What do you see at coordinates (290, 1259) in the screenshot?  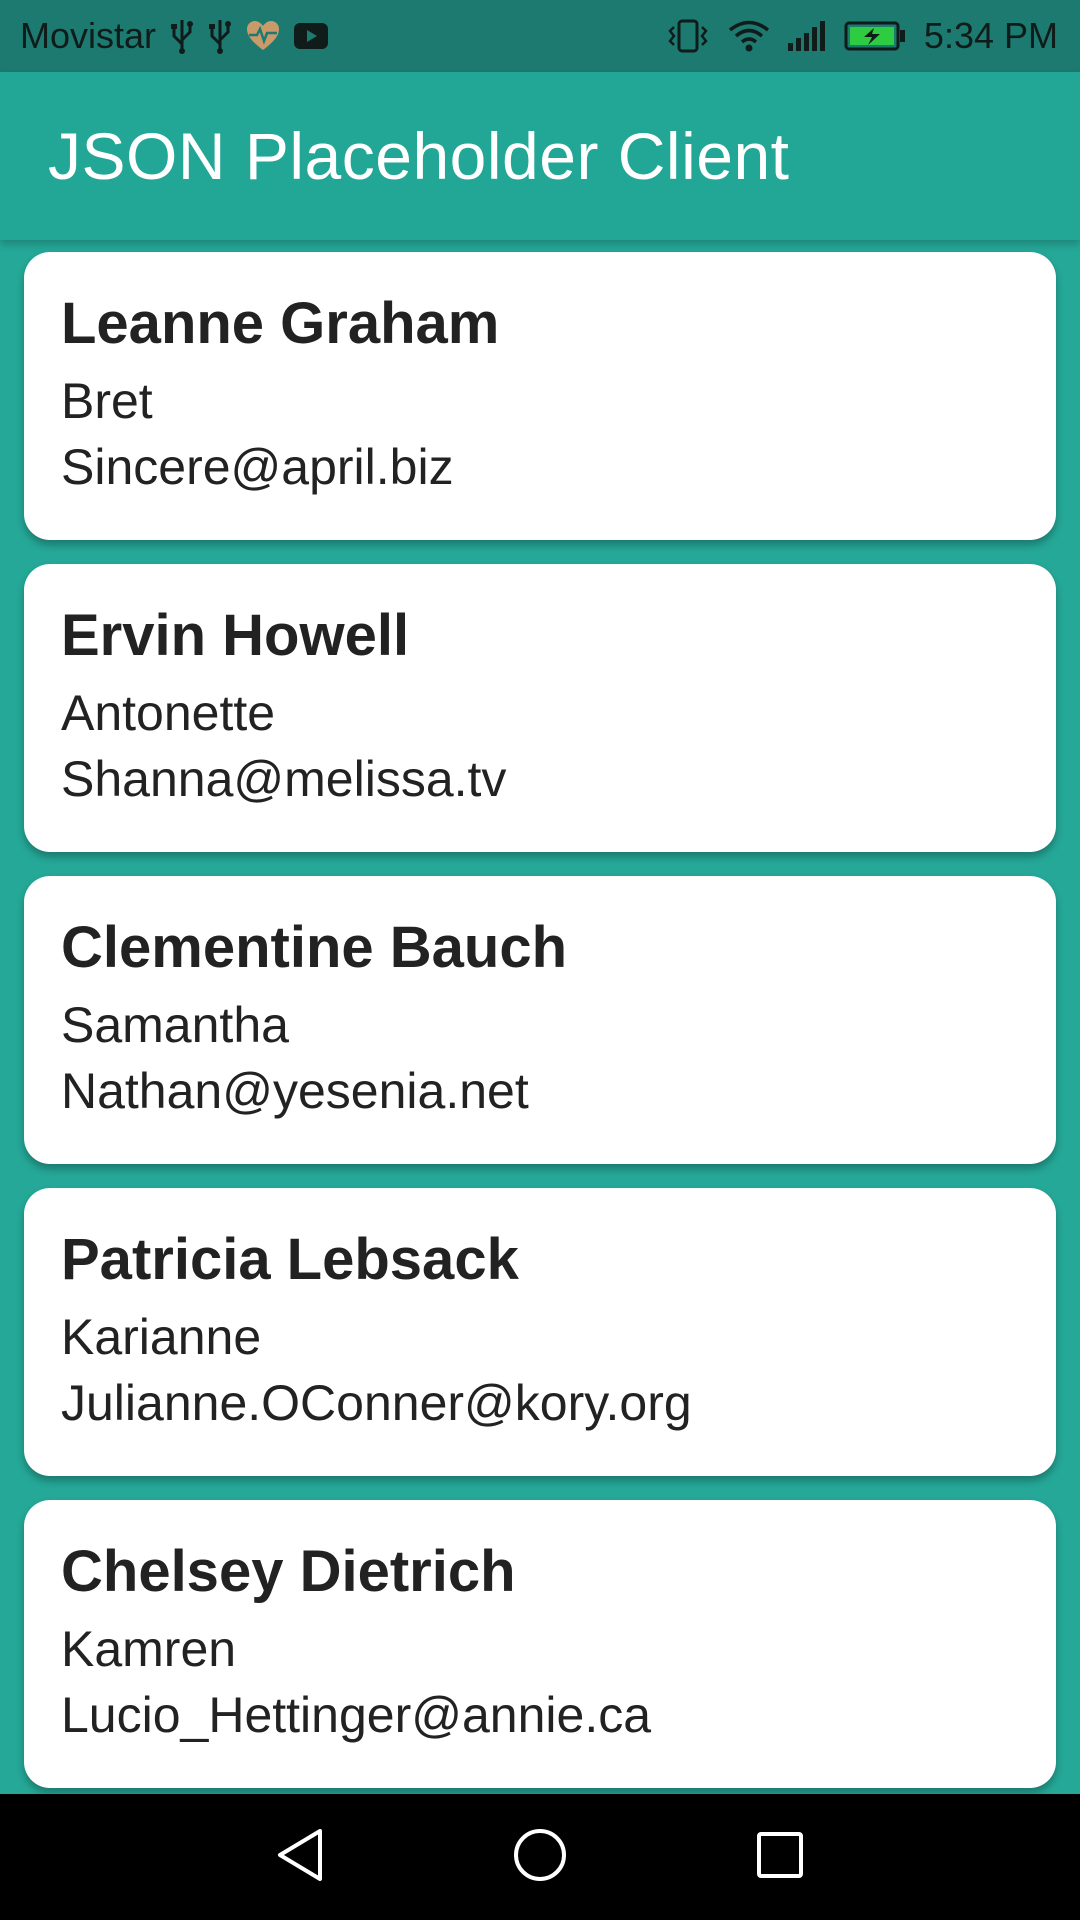 I see `user-name: Patricia Lebsack` at bounding box center [290, 1259].